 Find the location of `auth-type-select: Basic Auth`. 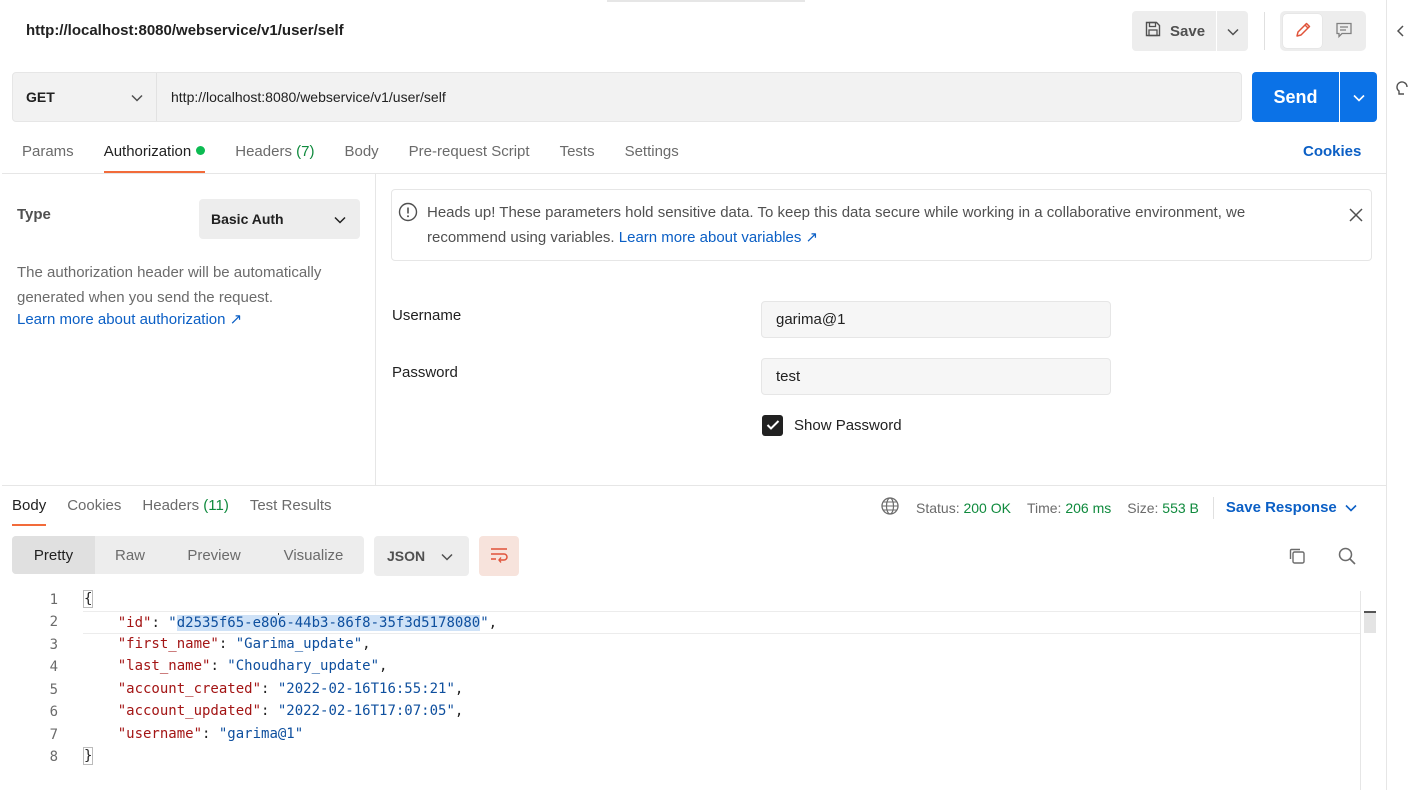

auth-type-select: Basic Auth is located at coordinates (279, 219).